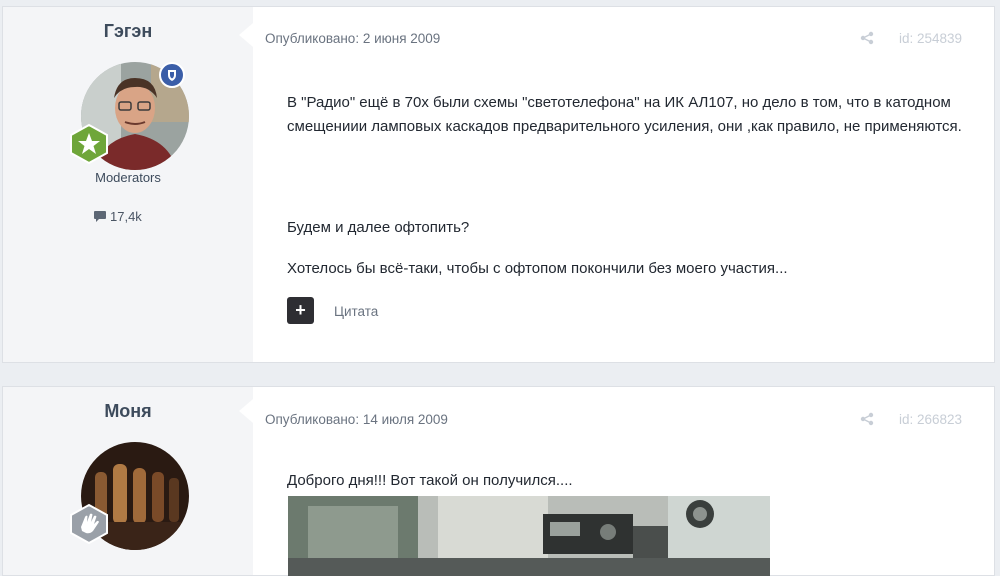 Image resolution: width=1000 pixels, height=576 pixels. I want to click on star-badge-icon, so click(89, 144).